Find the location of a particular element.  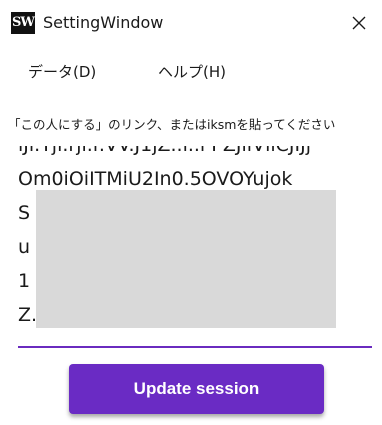

close-icon is located at coordinates (359, 23).